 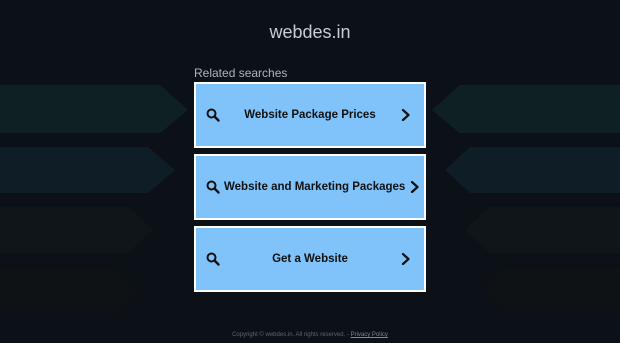 I want to click on related-search-link: Get a Website, so click(x=310, y=259).